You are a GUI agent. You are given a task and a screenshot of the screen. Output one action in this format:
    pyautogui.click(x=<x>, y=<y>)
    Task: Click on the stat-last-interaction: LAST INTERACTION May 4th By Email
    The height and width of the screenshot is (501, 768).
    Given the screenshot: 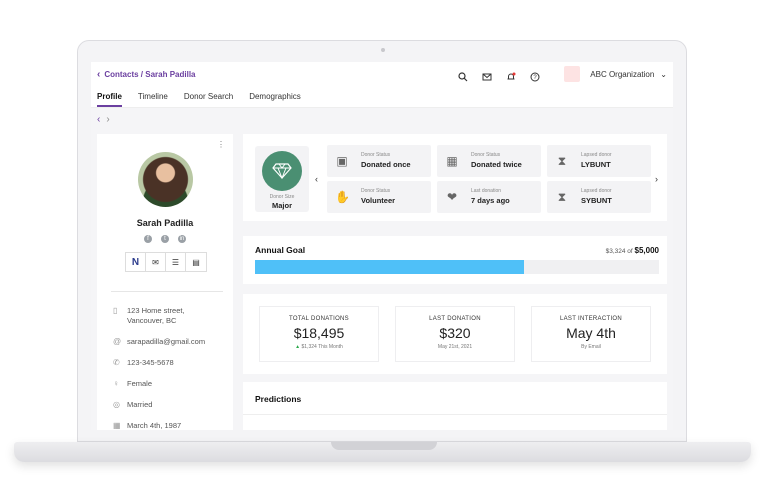 What is the action you would take?
    pyautogui.click(x=591, y=334)
    